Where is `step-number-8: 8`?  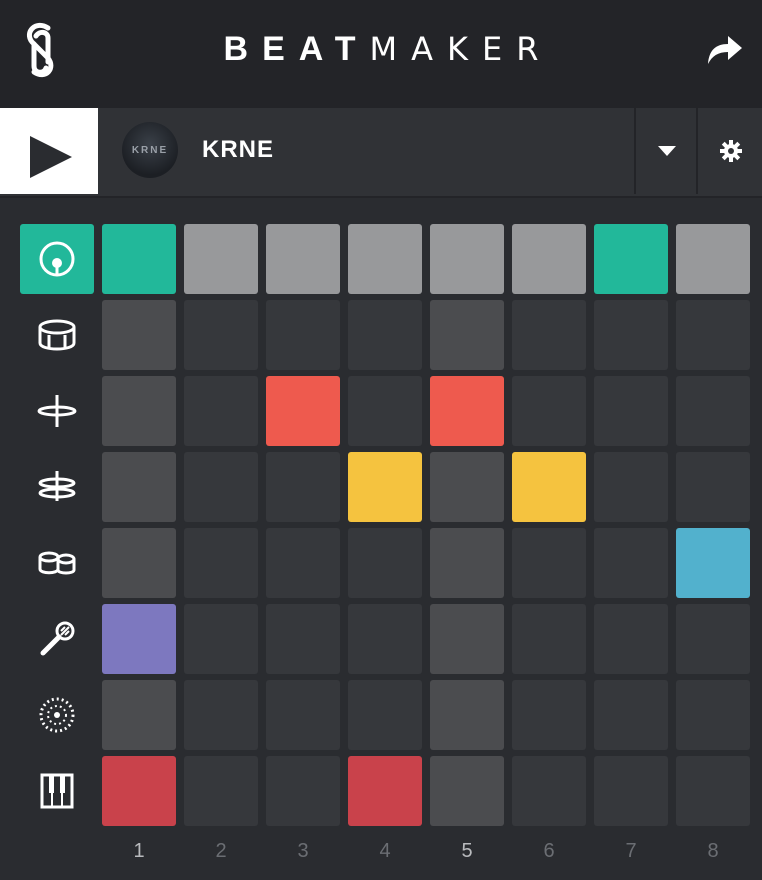 step-number-8: 8 is located at coordinates (713, 851).